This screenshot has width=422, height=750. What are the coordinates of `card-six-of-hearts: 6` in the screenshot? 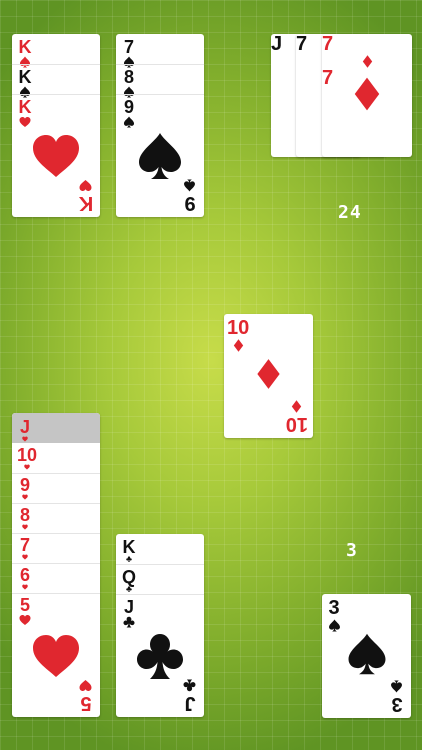 It's located at (25, 581).